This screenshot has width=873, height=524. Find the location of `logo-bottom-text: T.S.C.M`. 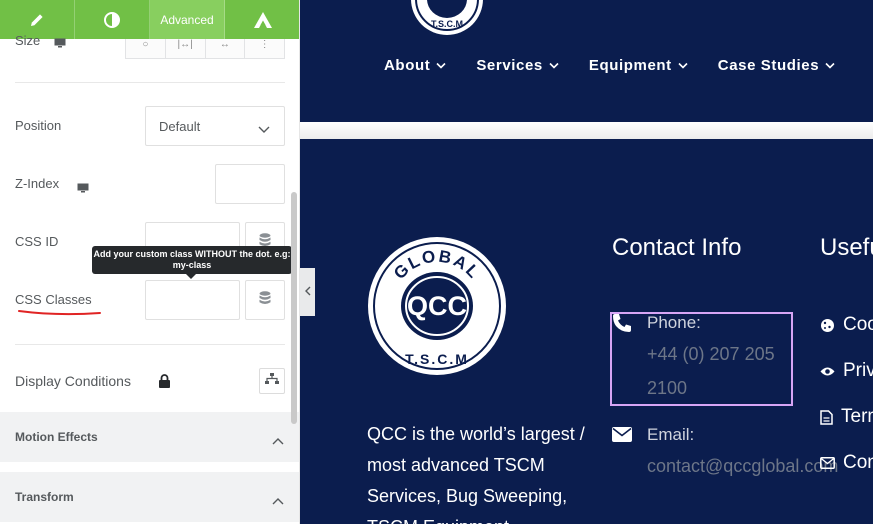

logo-bottom-text: T.S.C.M is located at coordinates (437, 359).